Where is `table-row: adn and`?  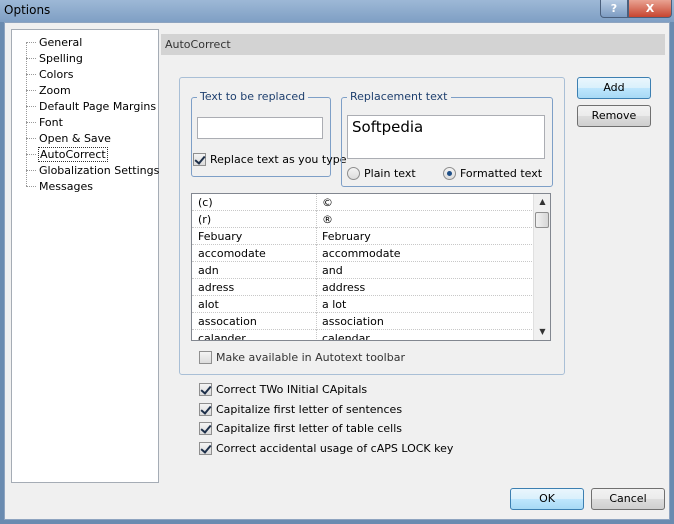
table-row: adn and is located at coordinates (363, 270).